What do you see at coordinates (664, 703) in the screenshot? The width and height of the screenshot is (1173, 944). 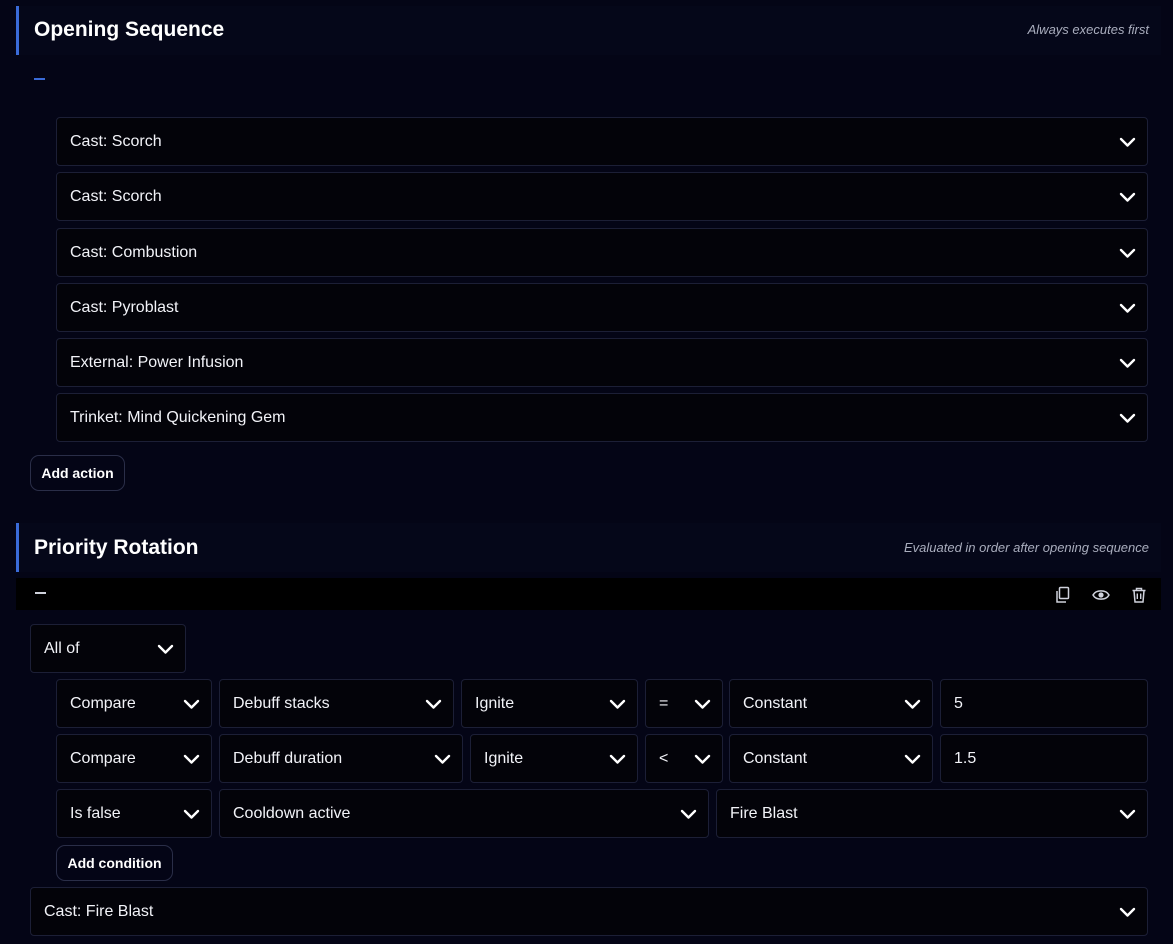 I see `select-value: =` at bounding box center [664, 703].